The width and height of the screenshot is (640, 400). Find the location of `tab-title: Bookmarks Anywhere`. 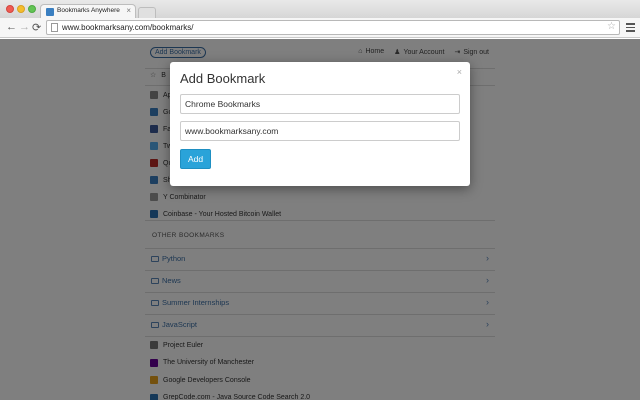

tab-title: Bookmarks Anywhere is located at coordinates (88, 10).